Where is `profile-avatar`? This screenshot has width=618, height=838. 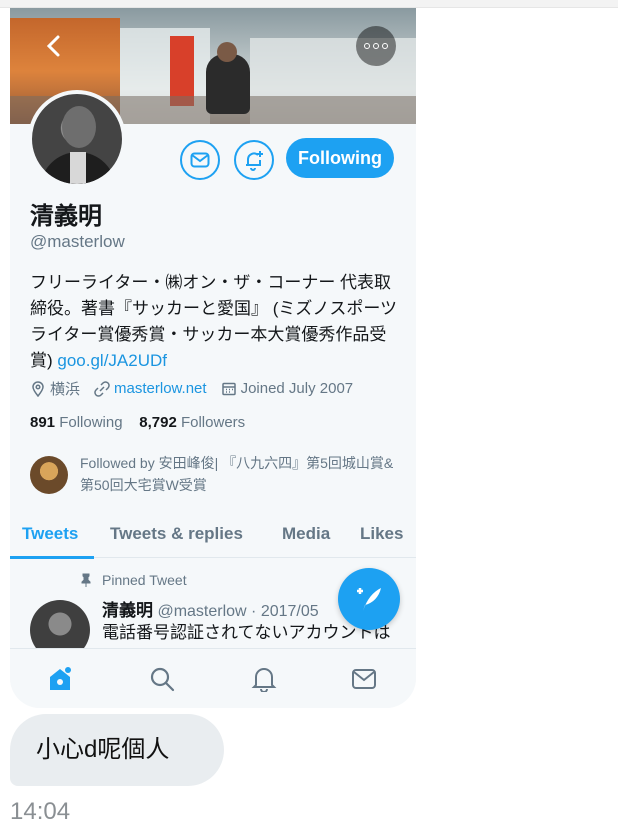
profile-avatar is located at coordinates (77, 139).